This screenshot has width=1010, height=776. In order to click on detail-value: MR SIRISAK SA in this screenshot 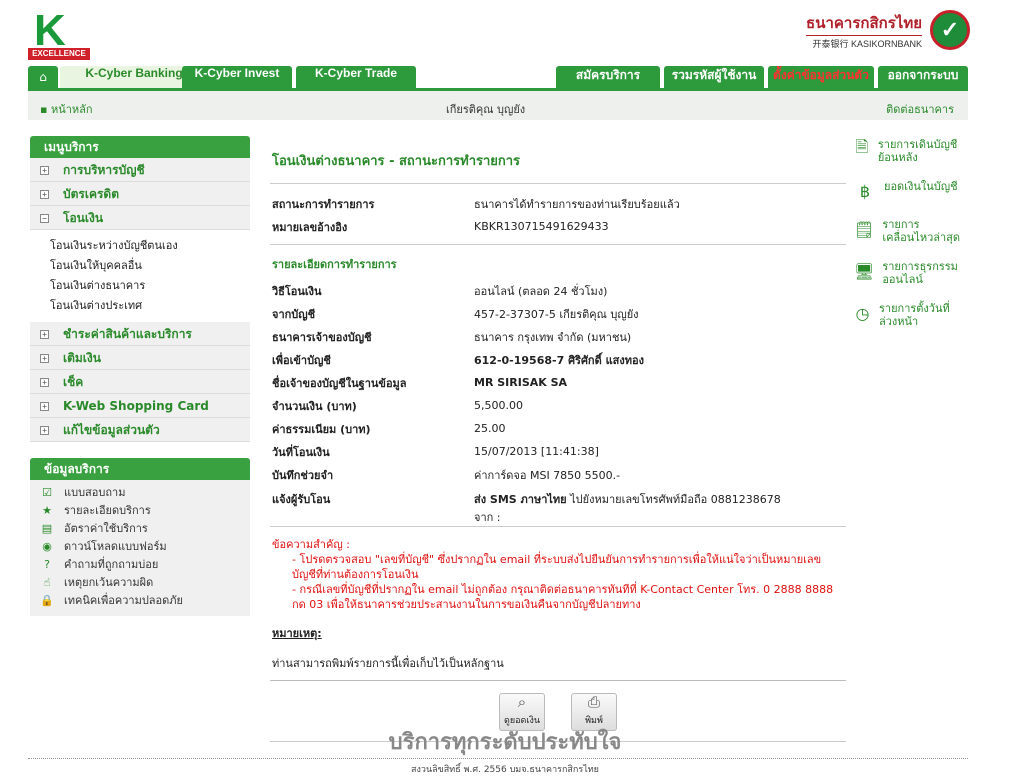, I will do `click(521, 382)`.